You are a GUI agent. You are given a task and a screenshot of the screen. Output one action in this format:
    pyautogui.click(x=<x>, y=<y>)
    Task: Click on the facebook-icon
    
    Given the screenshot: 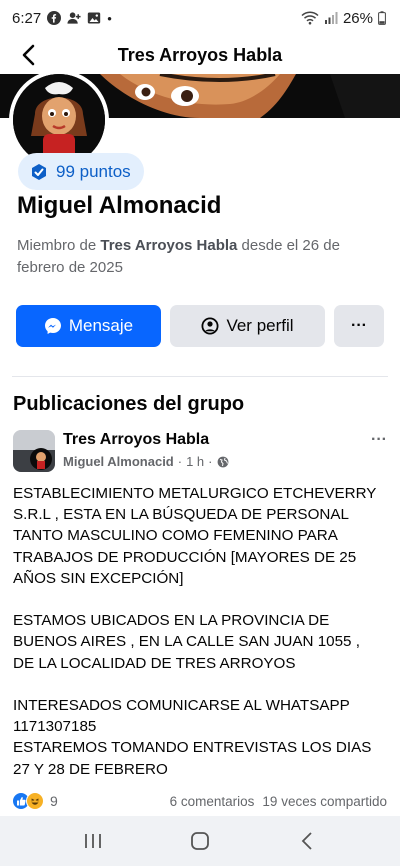 What is the action you would take?
    pyautogui.click(x=54, y=18)
    